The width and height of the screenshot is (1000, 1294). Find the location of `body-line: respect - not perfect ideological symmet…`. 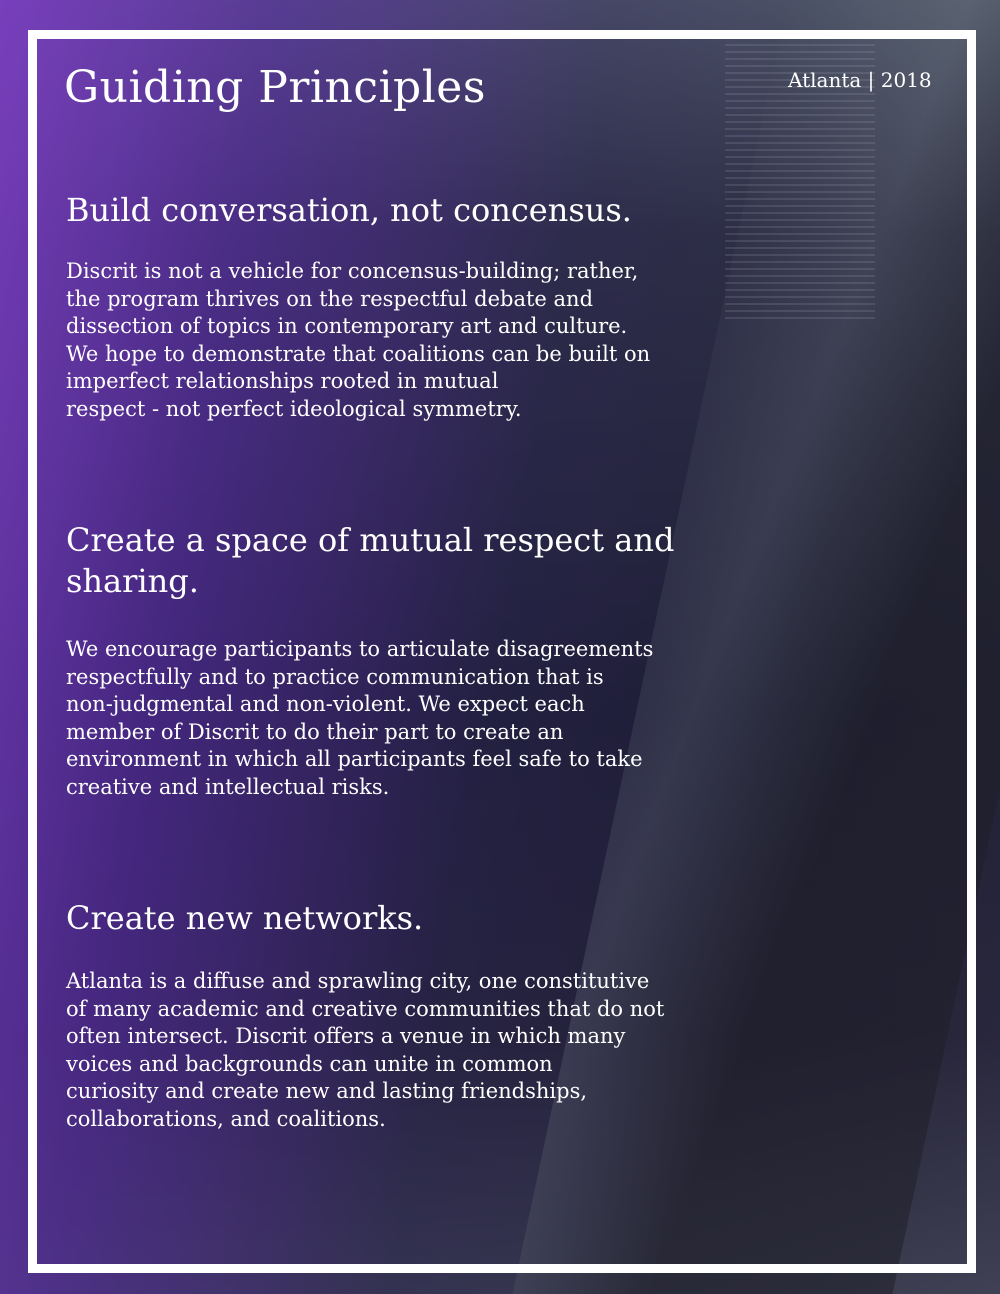

body-line: respect - not perfect ideological symmet… is located at coordinates (294, 408).